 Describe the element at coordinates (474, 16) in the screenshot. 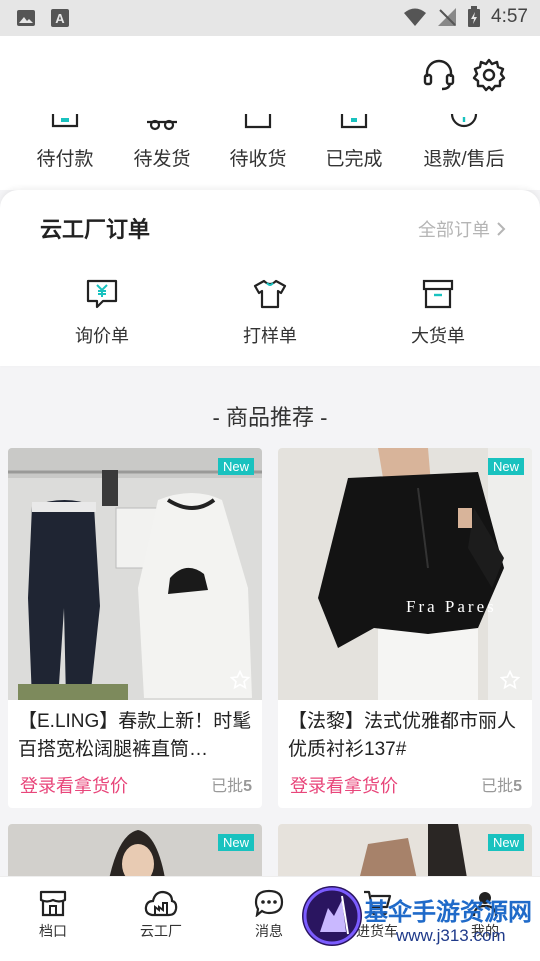

I see `battery-charging-icon` at that location.